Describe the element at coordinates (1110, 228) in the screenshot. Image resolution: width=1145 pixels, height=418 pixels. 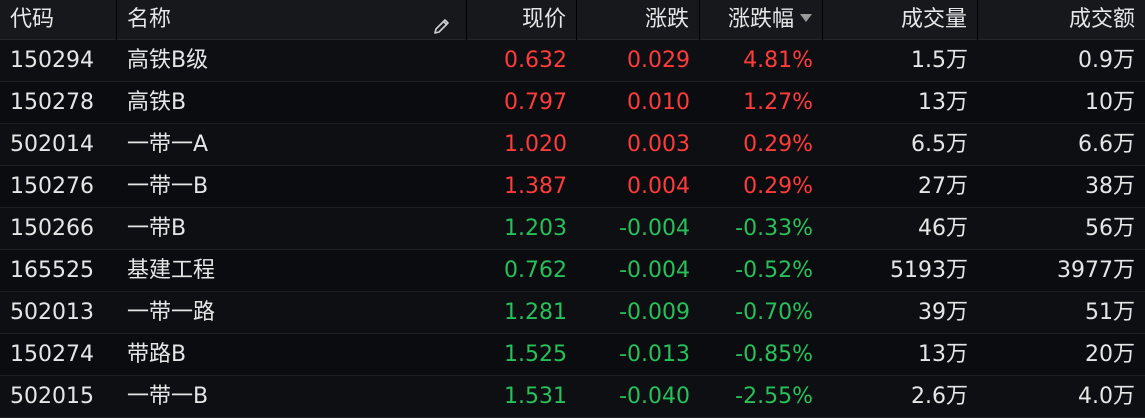
I see `cell-amount: 56万` at that location.